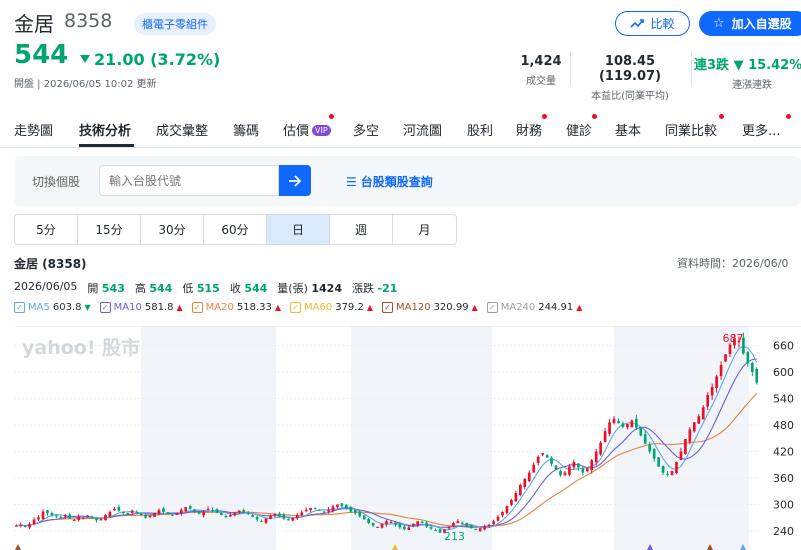 Image resolution: width=801 pixels, height=550 pixels. I want to click on ma-legend-item: ✓ MA10 581.8 ▲, so click(141, 307).